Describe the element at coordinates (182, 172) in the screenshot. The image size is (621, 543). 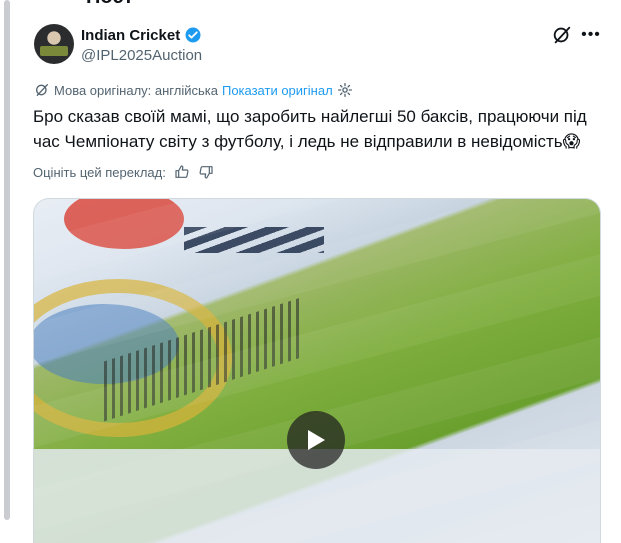
I see `thumbs-up-icon` at that location.